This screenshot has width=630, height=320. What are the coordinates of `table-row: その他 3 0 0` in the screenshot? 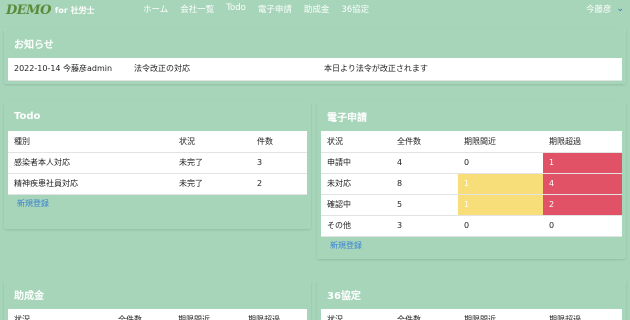 It's located at (471, 226).